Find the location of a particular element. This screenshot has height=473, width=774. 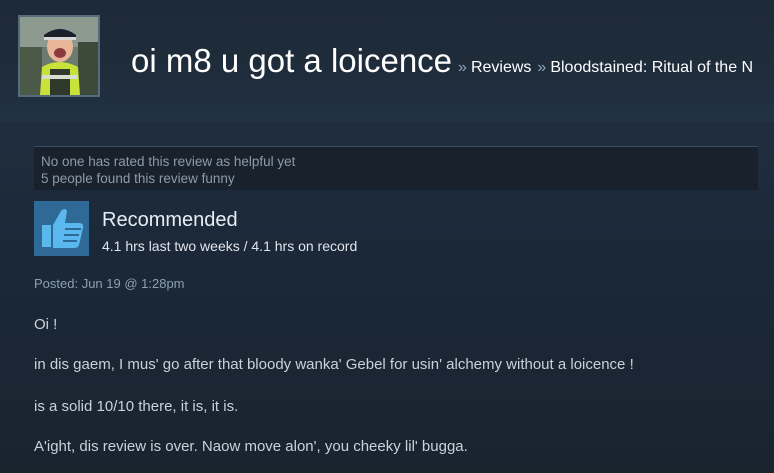

recommendation-title: Recommended is located at coordinates (170, 220).